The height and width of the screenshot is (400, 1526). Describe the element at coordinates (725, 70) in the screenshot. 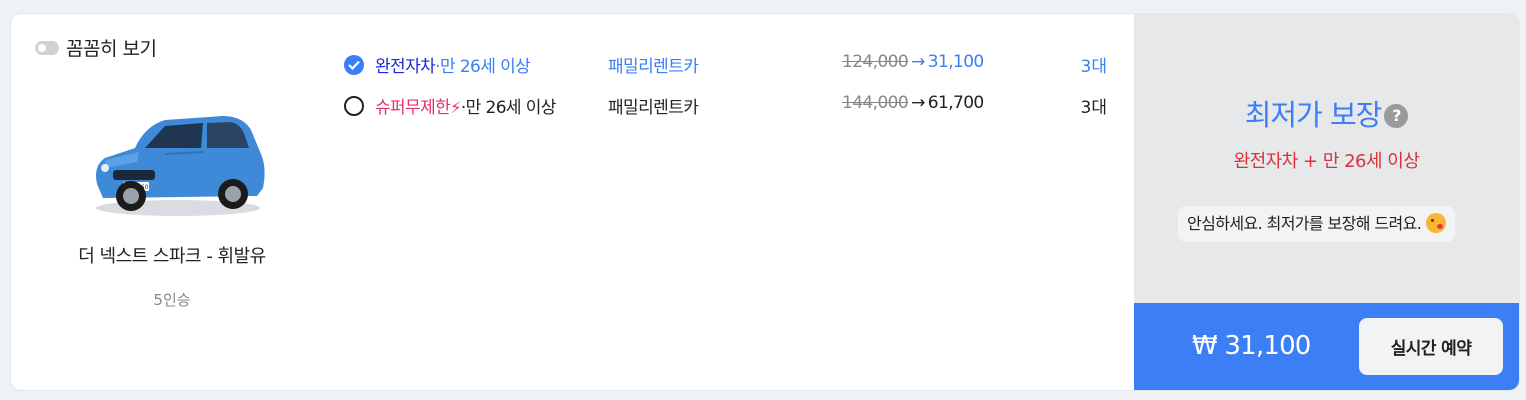

I see `option-row: 완전자차·만 26세 이상 패밀리렌트카 124,000 → 31,100 3대` at that location.